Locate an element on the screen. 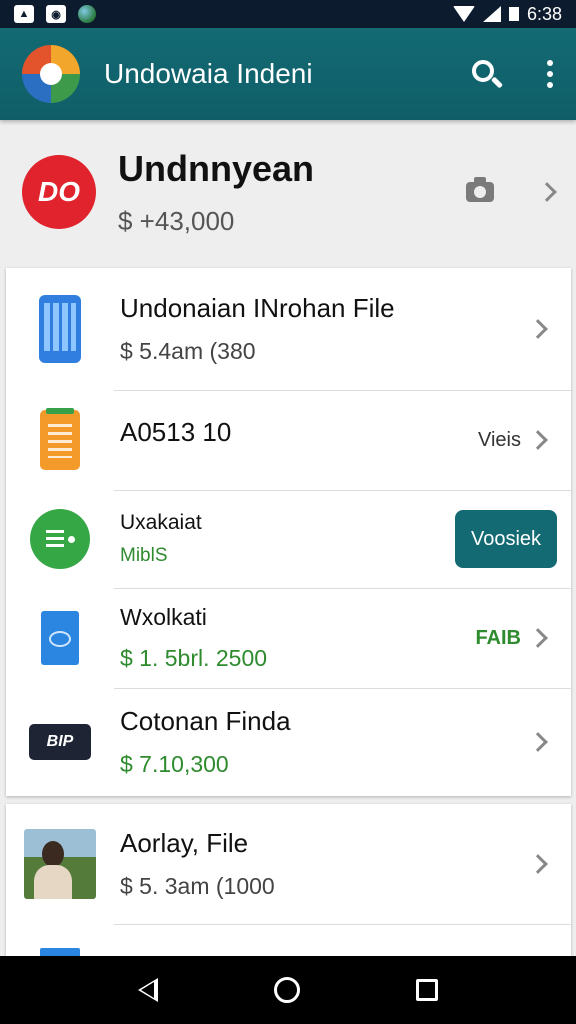 This screenshot has height=1024, width=576. item-badge: FAIB is located at coordinates (498, 637).